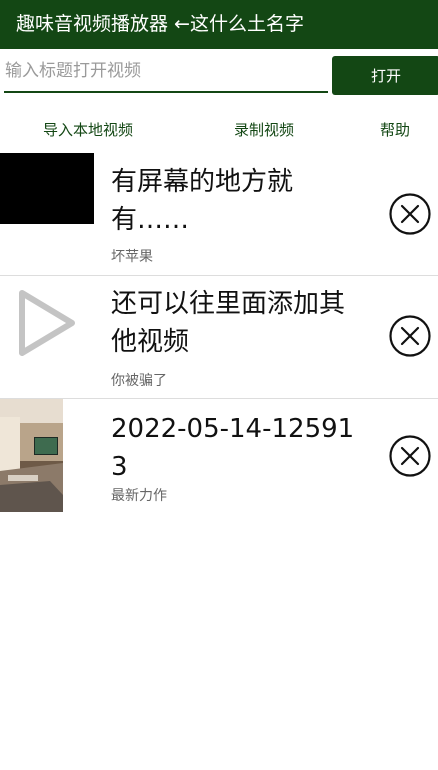 The height and width of the screenshot is (770, 438). What do you see at coordinates (139, 381) in the screenshot?
I see `video-subtitle: 你被骗了` at bounding box center [139, 381].